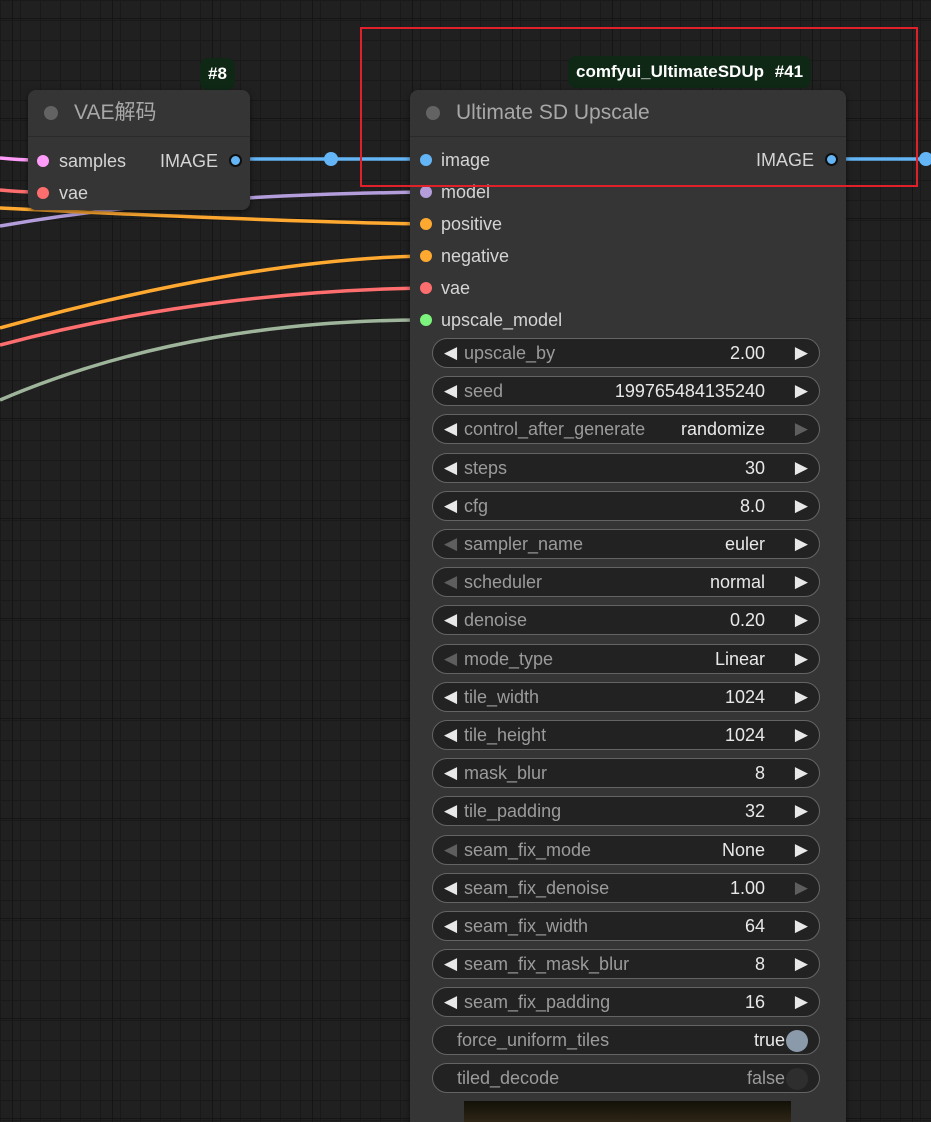 This screenshot has height=1122, width=931. What do you see at coordinates (626, 811) in the screenshot?
I see `widget-tile-padding: ◀ tile_padding 32 ▶` at bounding box center [626, 811].